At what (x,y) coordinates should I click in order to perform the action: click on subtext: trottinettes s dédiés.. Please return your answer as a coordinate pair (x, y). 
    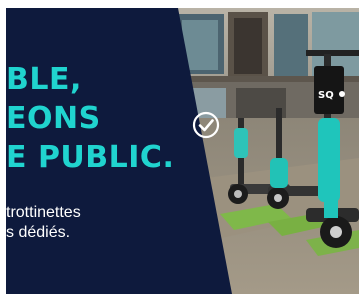
    Looking at the image, I should click on (43, 223).